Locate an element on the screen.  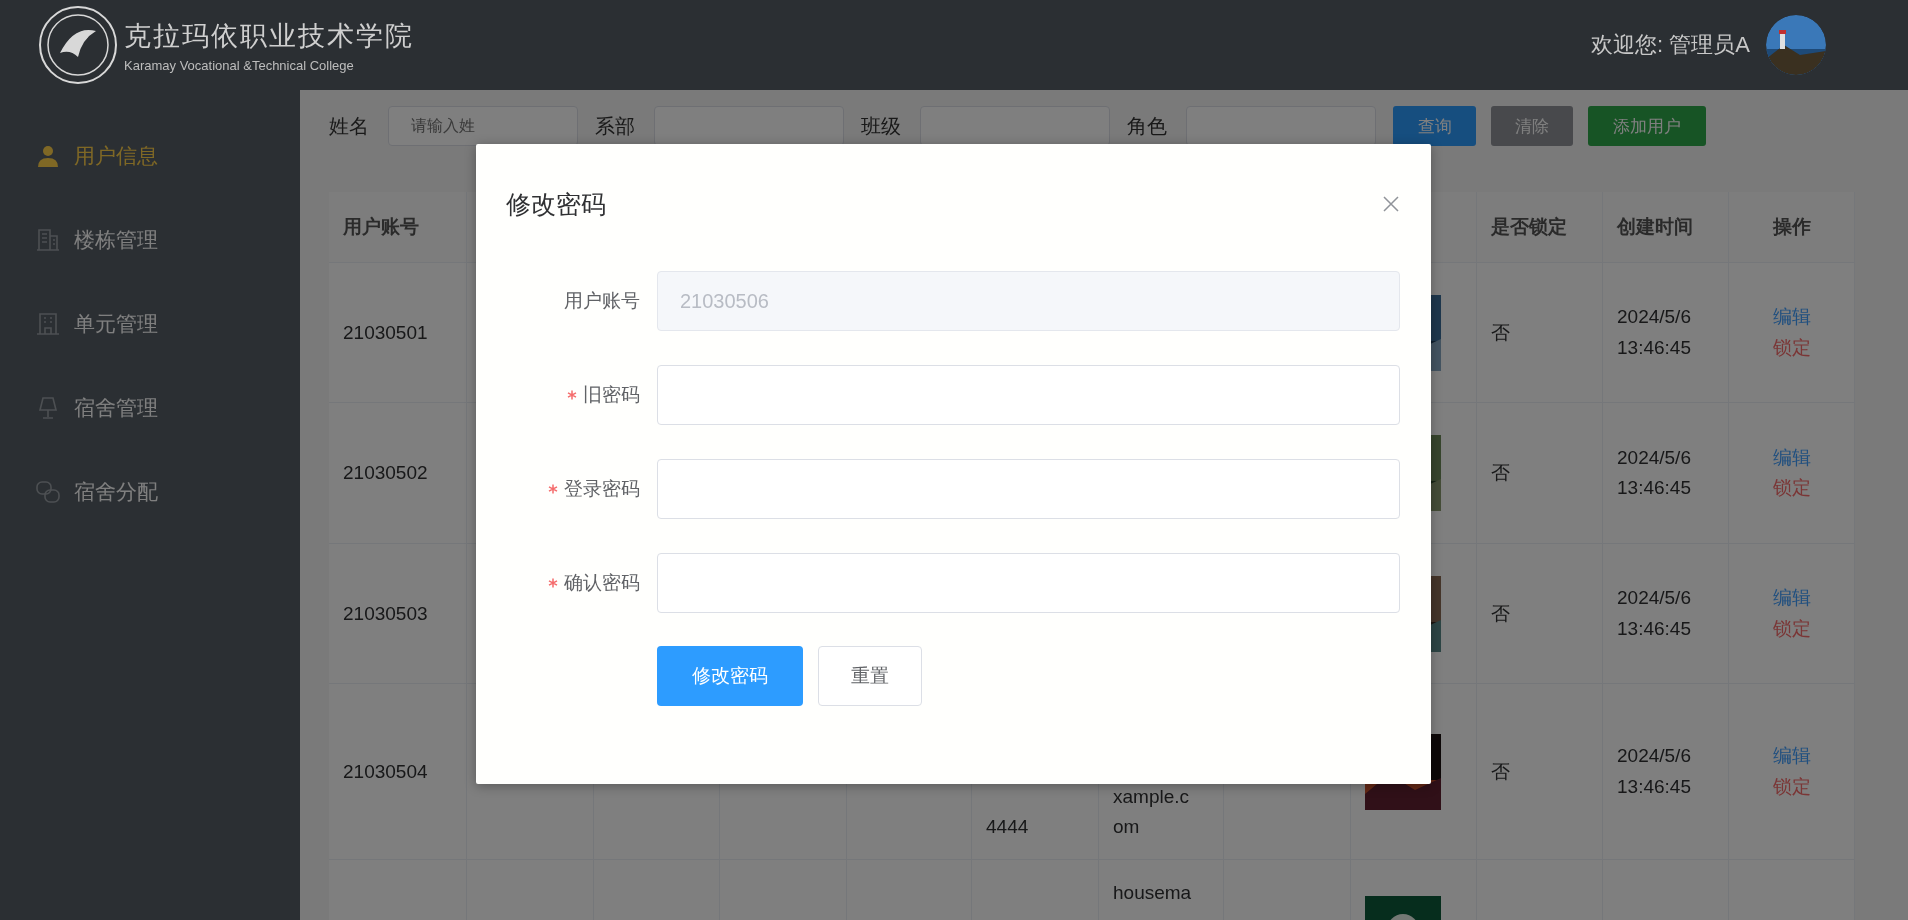
dialog-title: 修改密码 is located at coordinates (556, 204).